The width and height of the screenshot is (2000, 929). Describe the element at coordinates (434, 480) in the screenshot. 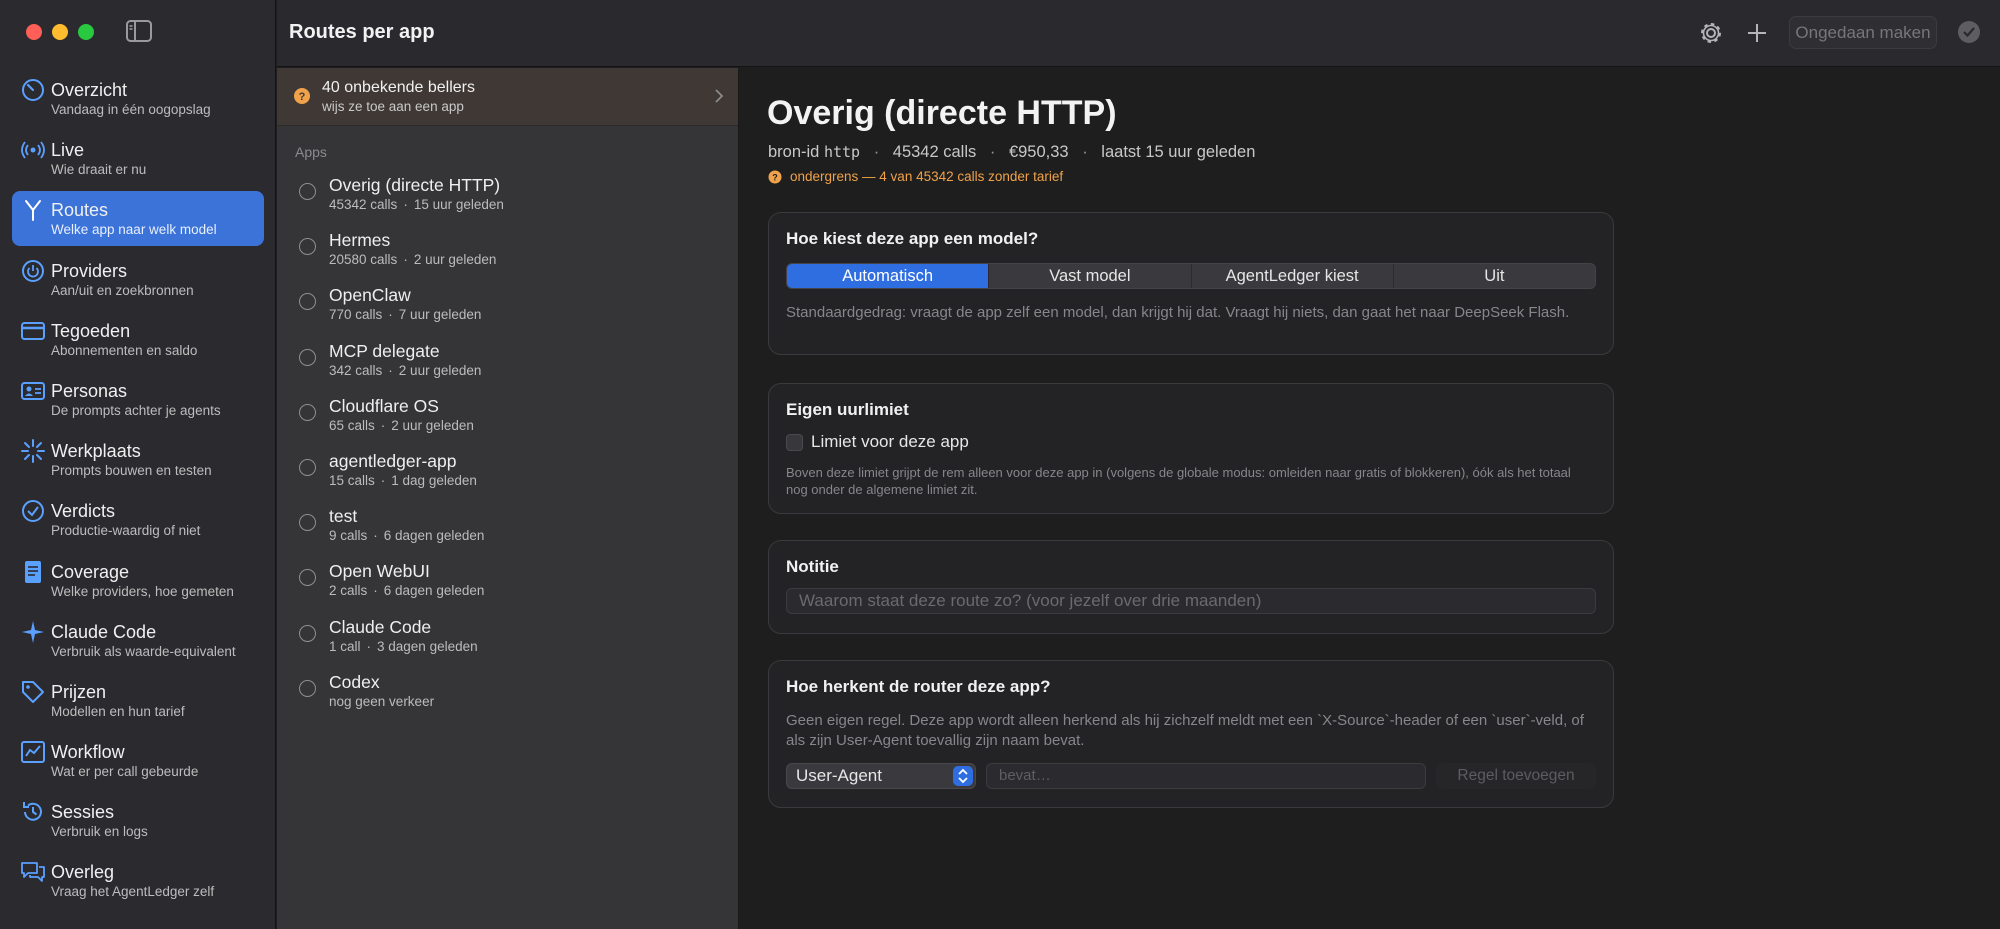

I see `app-last-seen: 1 dag geleden` at that location.